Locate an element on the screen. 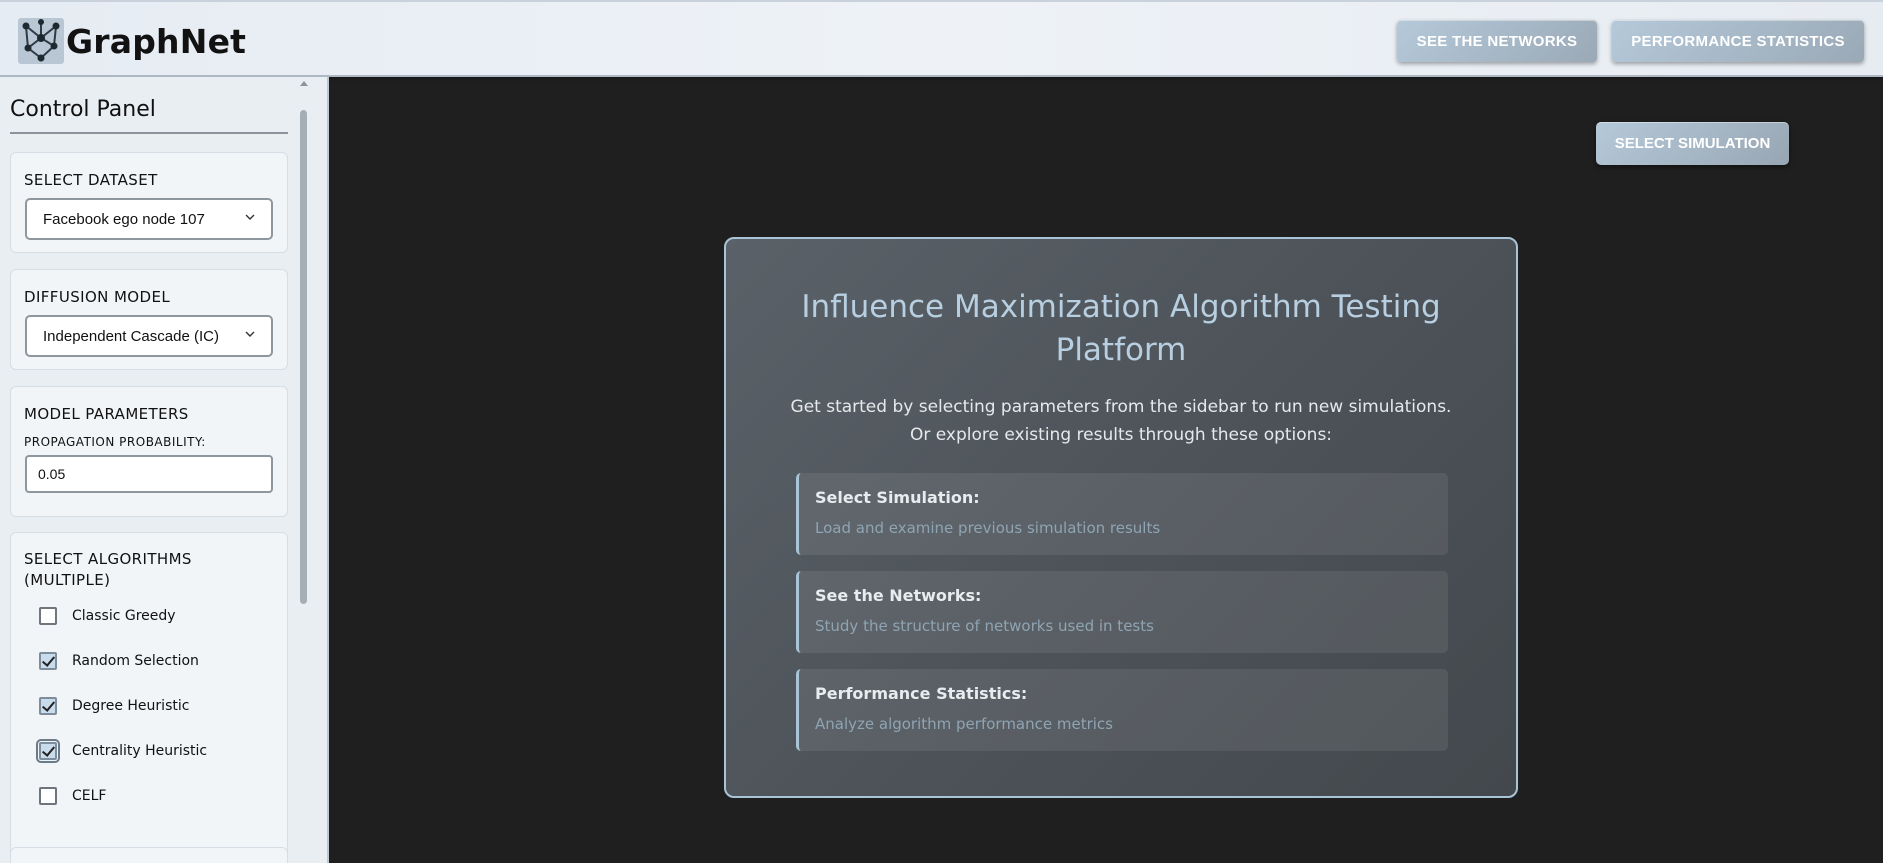 Image resolution: width=1883 pixels, height=863 pixels. brand-logo: GraphNet is located at coordinates (132, 41).